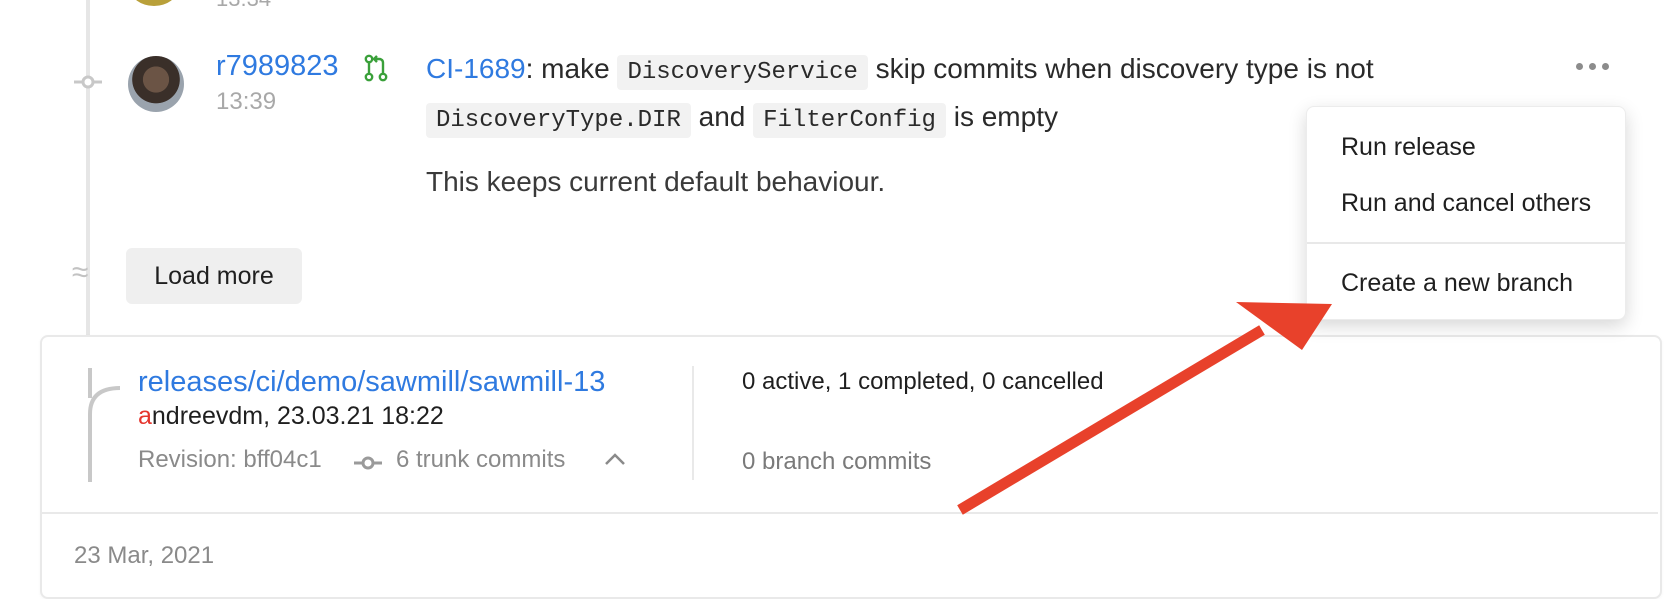  Describe the element at coordinates (722, 116) in the screenshot. I see `message-text: and` at that location.